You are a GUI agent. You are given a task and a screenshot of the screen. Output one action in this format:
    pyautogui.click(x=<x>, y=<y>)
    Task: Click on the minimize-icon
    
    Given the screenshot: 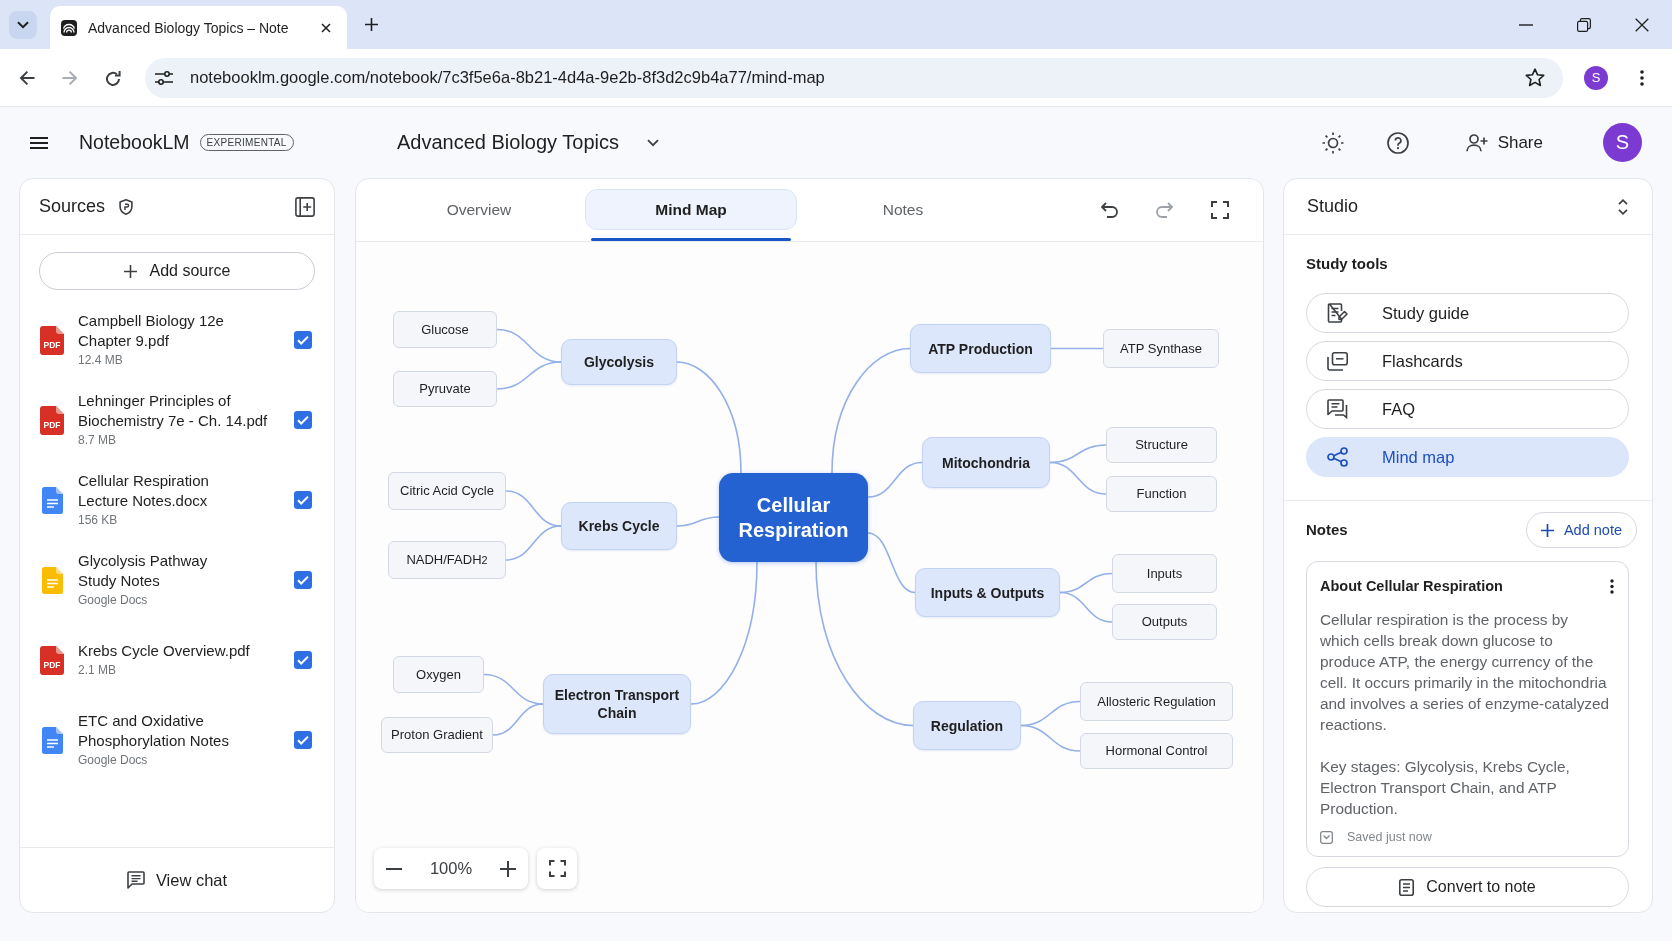 What is the action you would take?
    pyautogui.click(x=1526, y=24)
    